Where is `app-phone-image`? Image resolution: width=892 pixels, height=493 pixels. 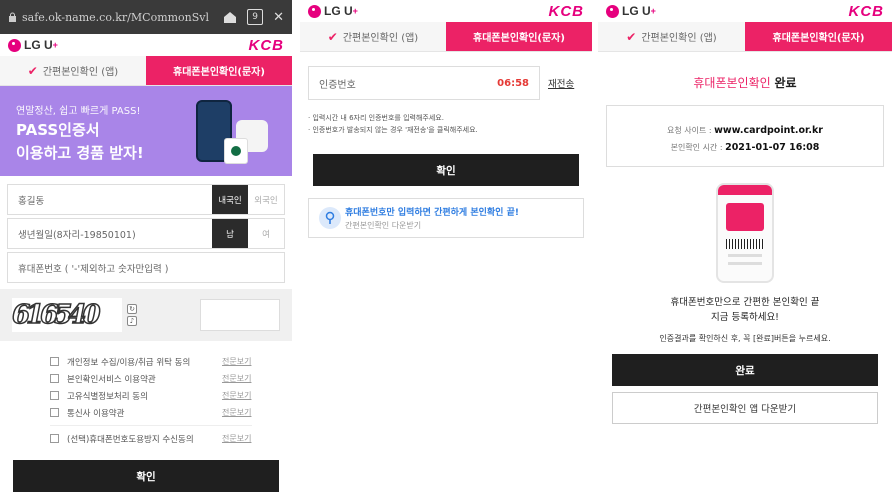 app-phone-image is located at coordinates (745, 233).